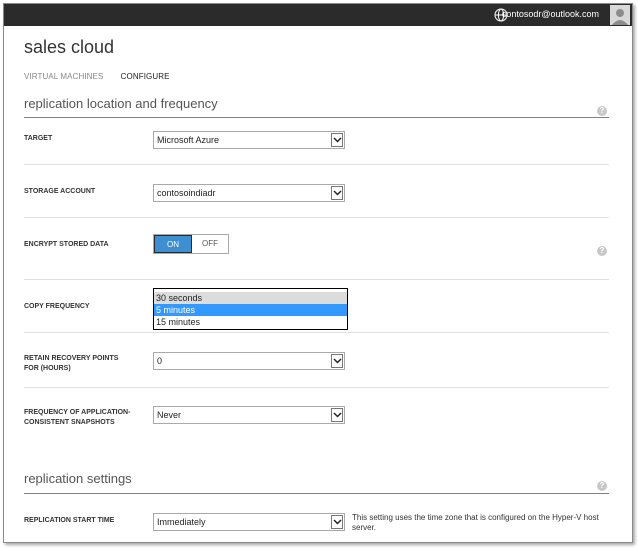 This screenshot has height=548, width=638. Describe the element at coordinates (620, 15) in the screenshot. I see `avatar-icon` at that location.